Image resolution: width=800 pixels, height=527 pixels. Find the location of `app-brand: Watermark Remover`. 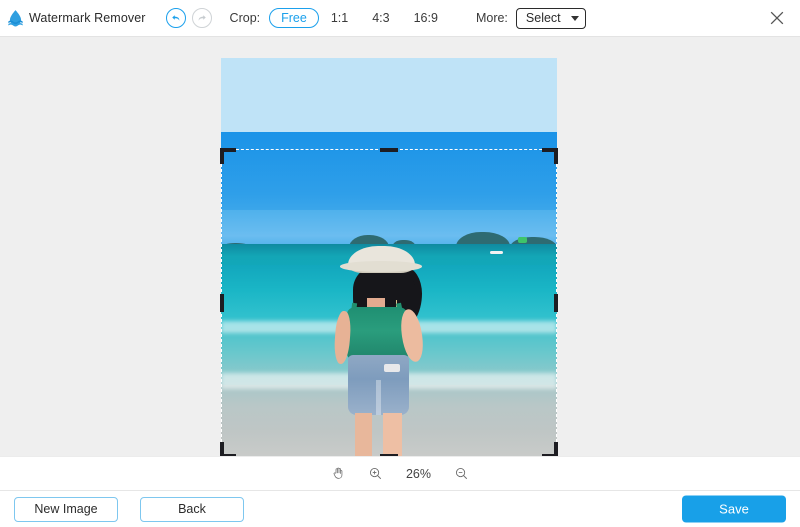

app-brand: Watermark Remover is located at coordinates (76, 18).